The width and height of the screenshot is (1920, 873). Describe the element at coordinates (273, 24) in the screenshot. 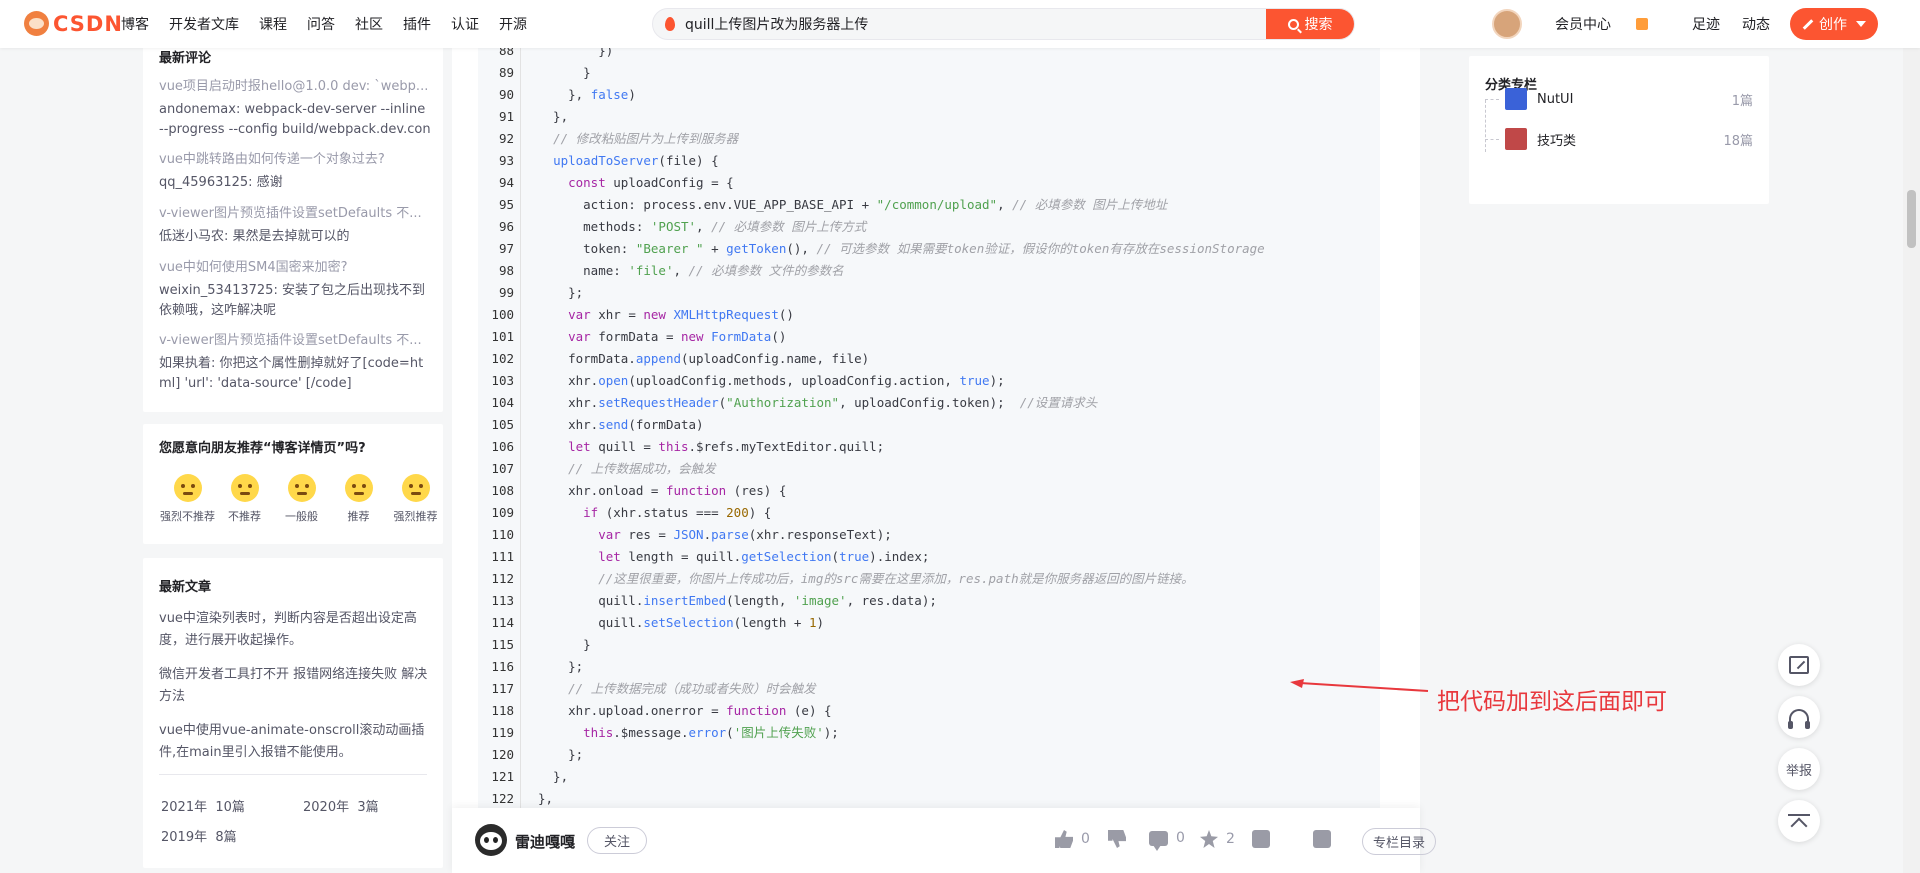

I see `nav-courses: 课程` at that location.